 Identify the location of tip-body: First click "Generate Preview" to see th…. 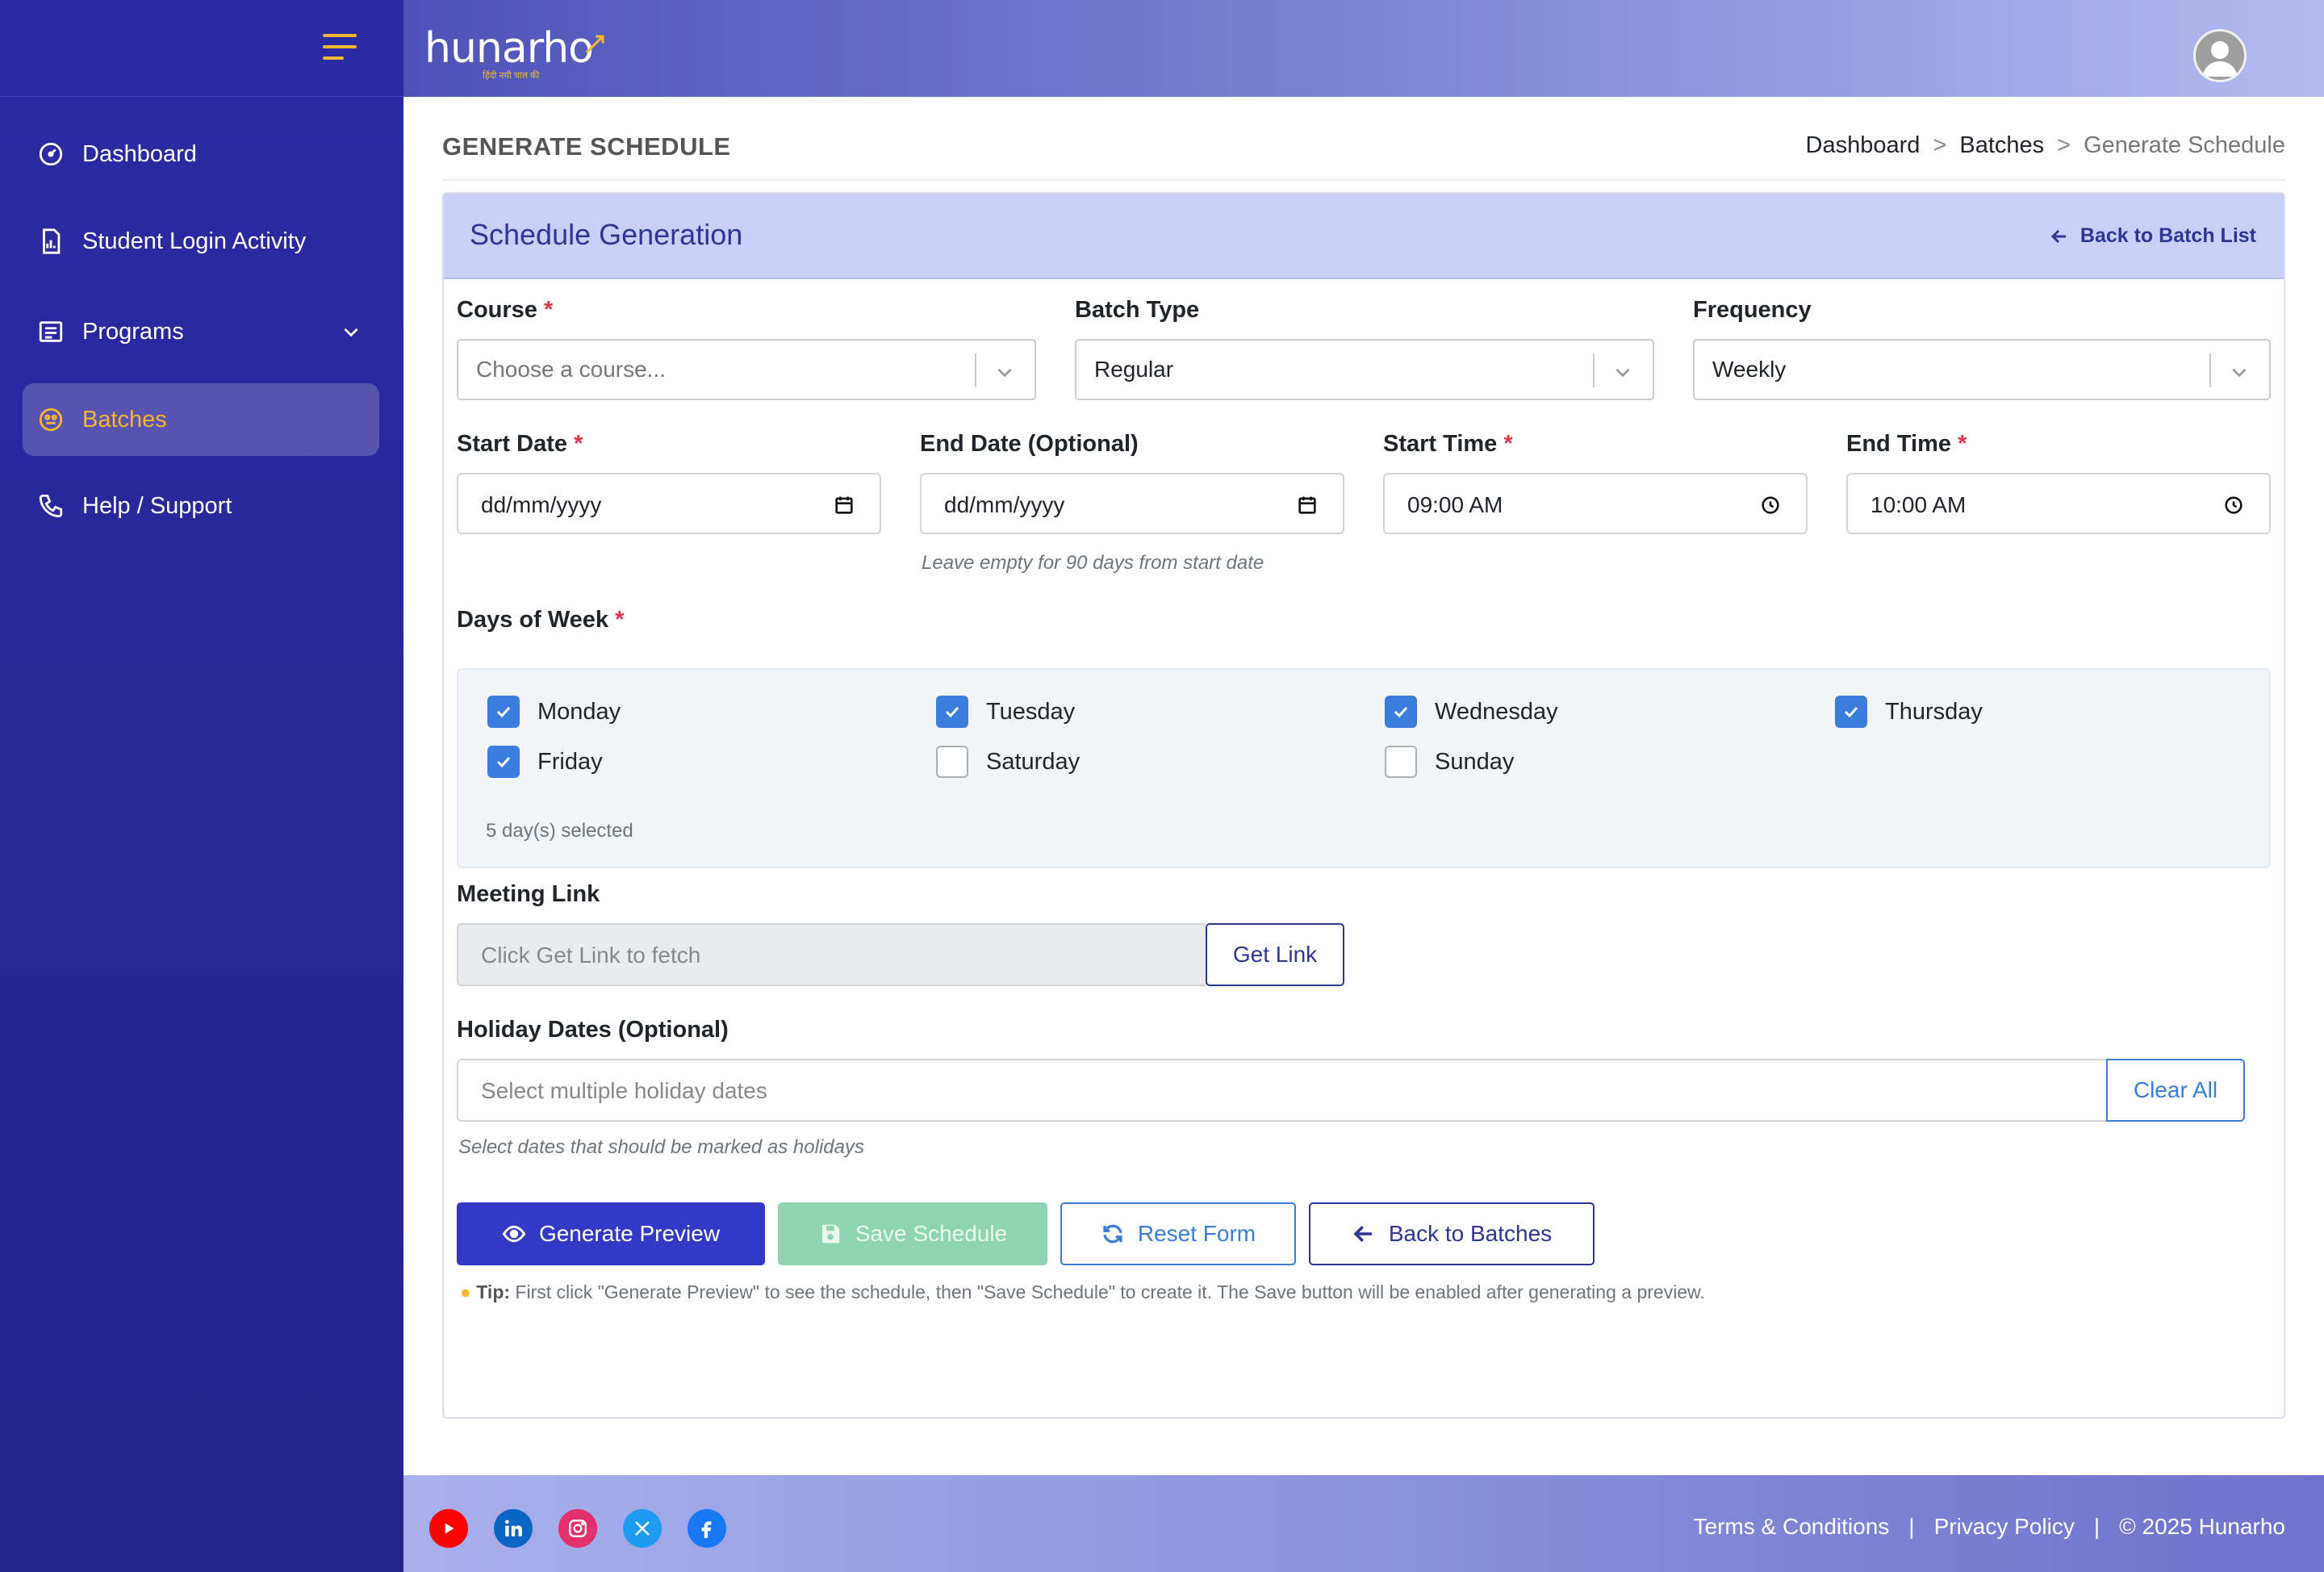
(1107, 1291).